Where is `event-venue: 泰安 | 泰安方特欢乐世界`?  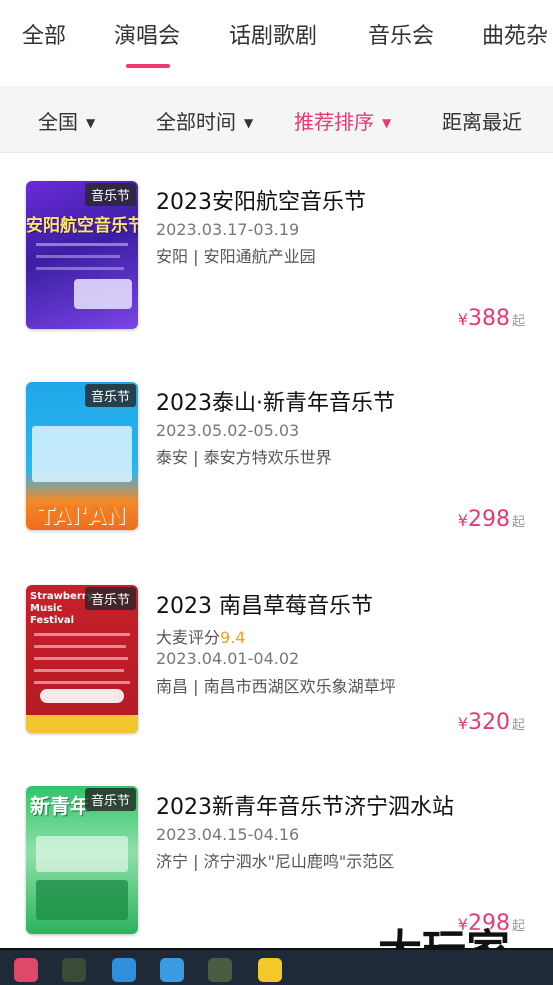 event-venue: 泰安 | 泰安方特欢乐世界 is located at coordinates (244, 457).